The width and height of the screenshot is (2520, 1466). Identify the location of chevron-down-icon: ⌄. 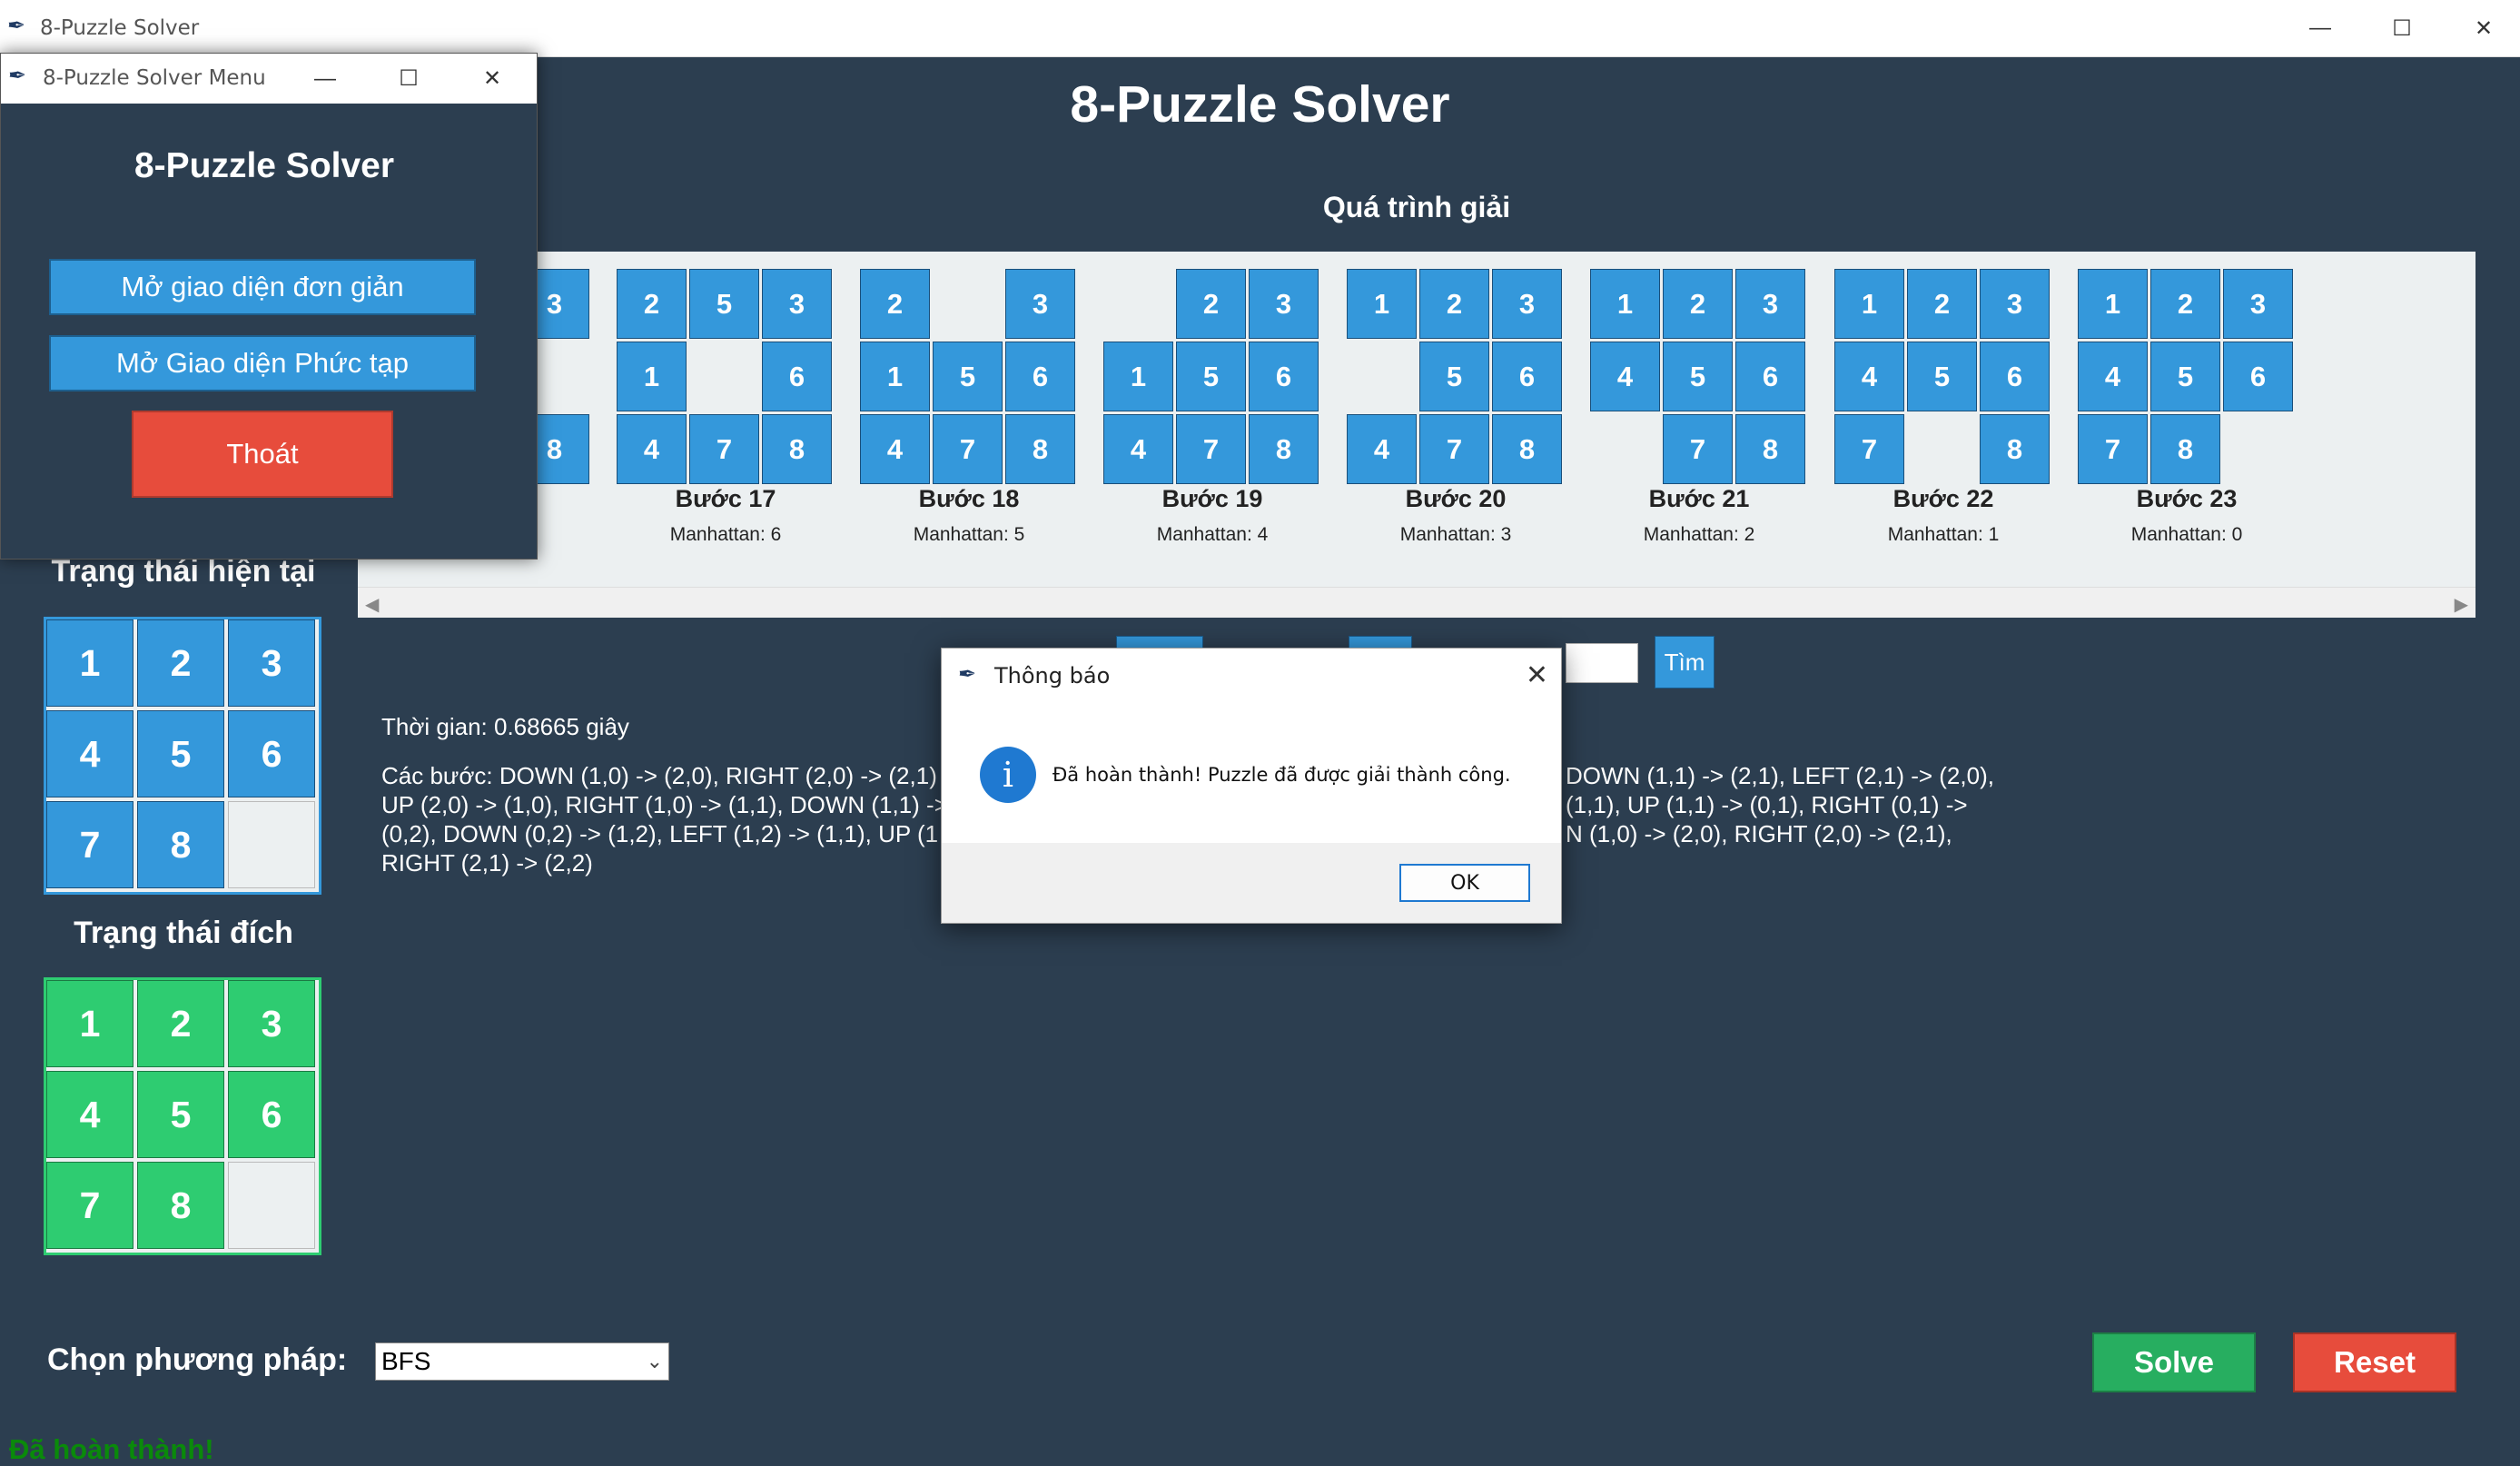
(655, 1361).